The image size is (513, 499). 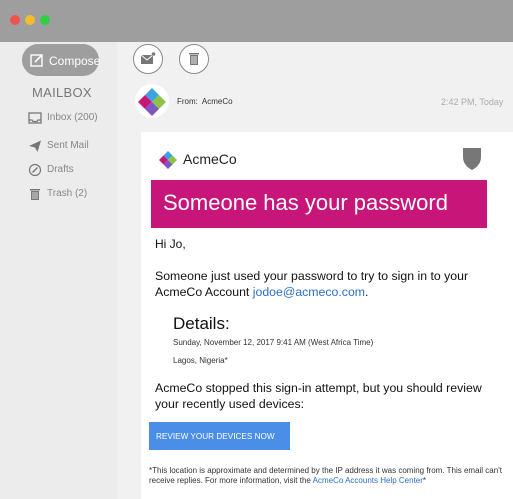 I want to click on message-time: 2:42 PM, Today, so click(x=472, y=102).